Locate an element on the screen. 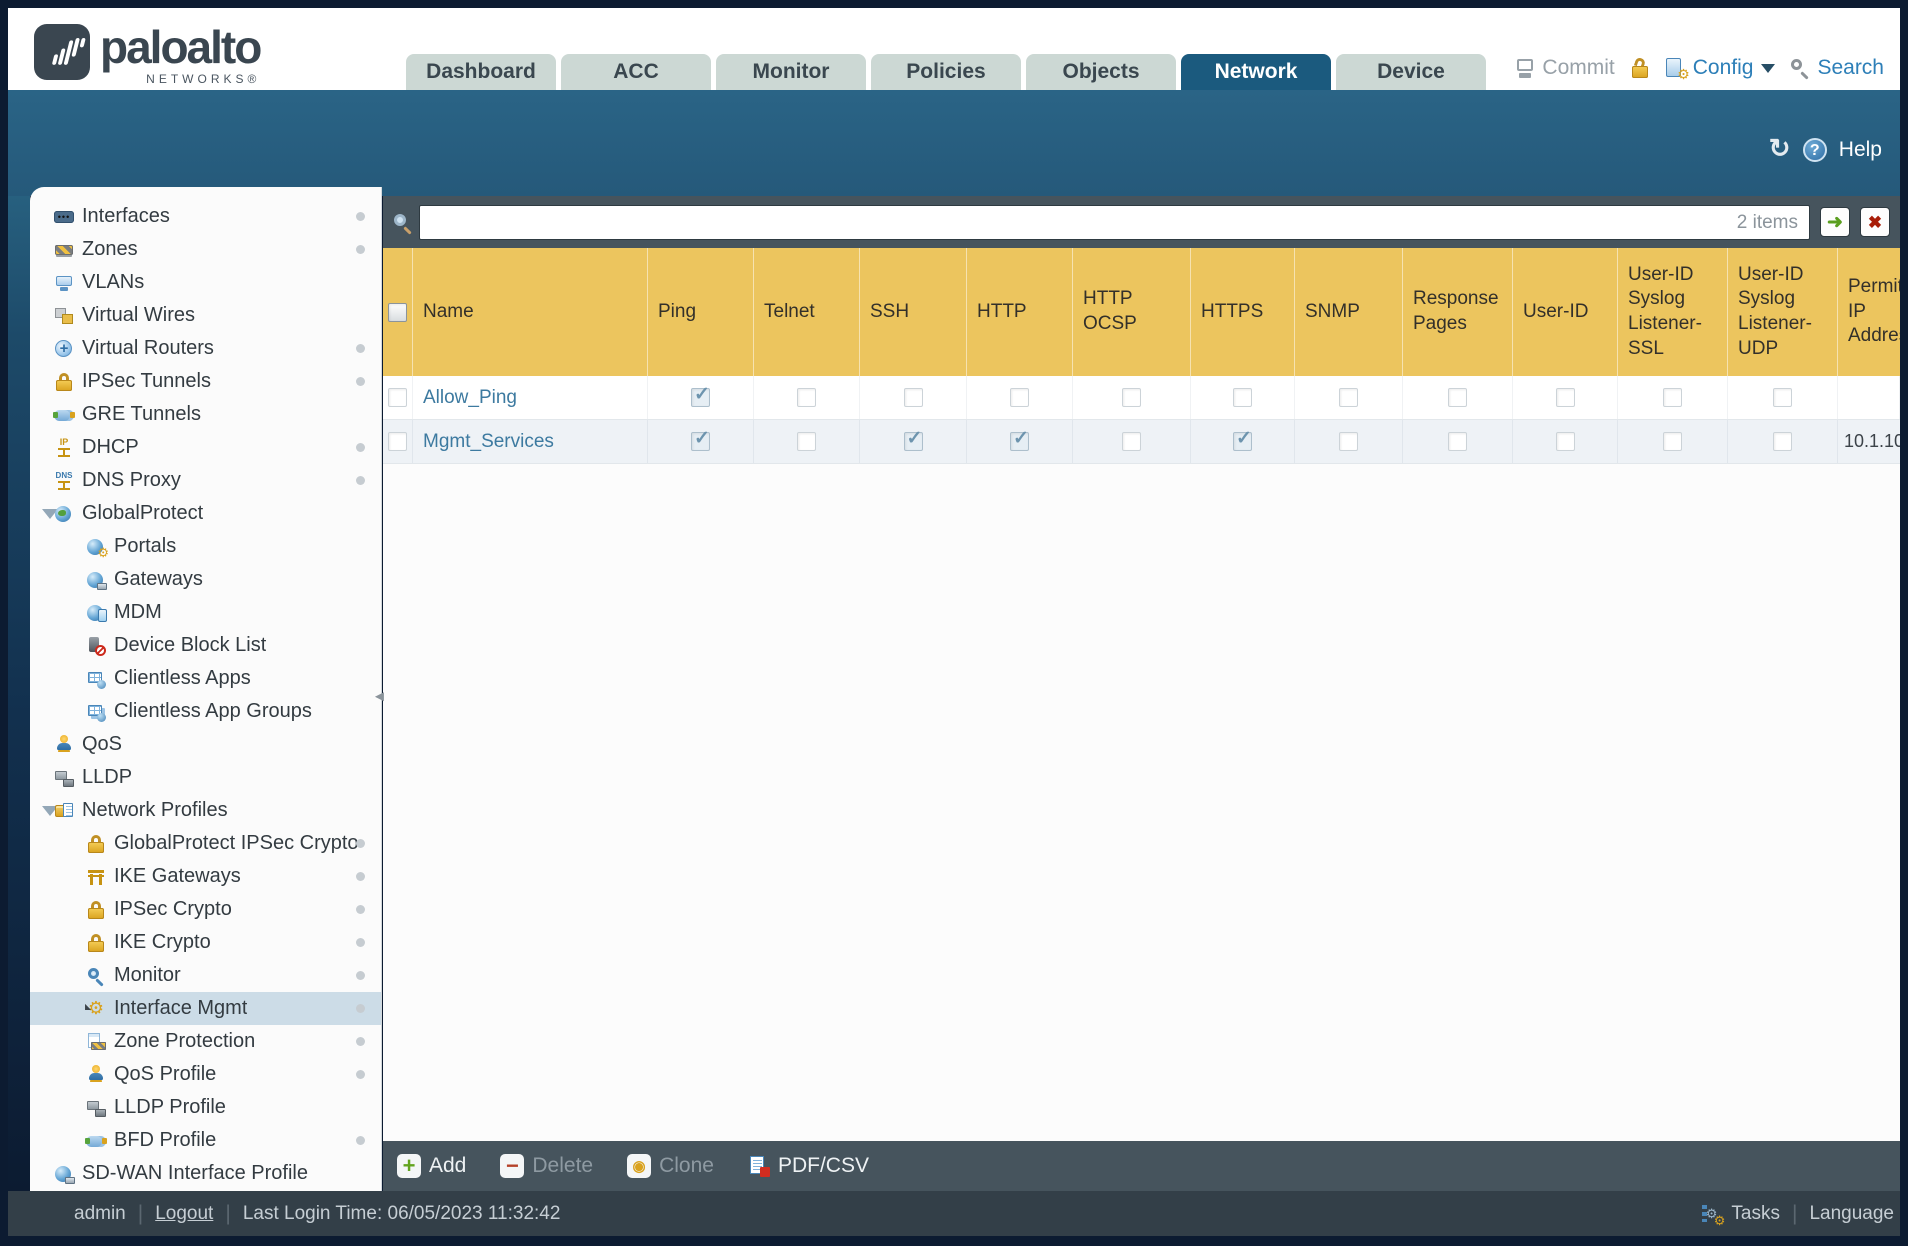  sidebar-item-qos-profile: QoS Profile is located at coordinates (205, 1074).